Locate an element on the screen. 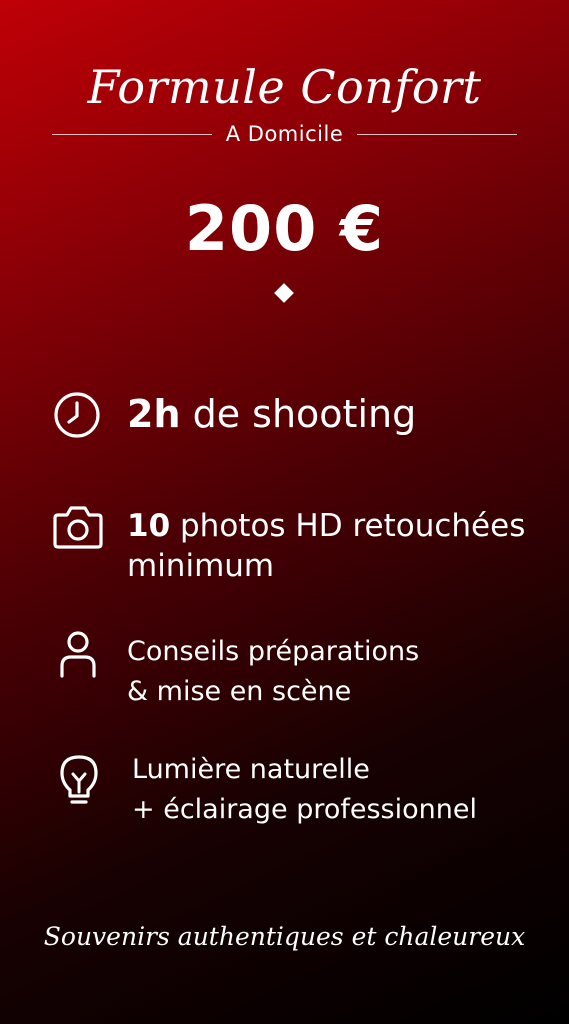 This screenshot has width=569, height=1024. price: 200 € is located at coordinates (284, 228).